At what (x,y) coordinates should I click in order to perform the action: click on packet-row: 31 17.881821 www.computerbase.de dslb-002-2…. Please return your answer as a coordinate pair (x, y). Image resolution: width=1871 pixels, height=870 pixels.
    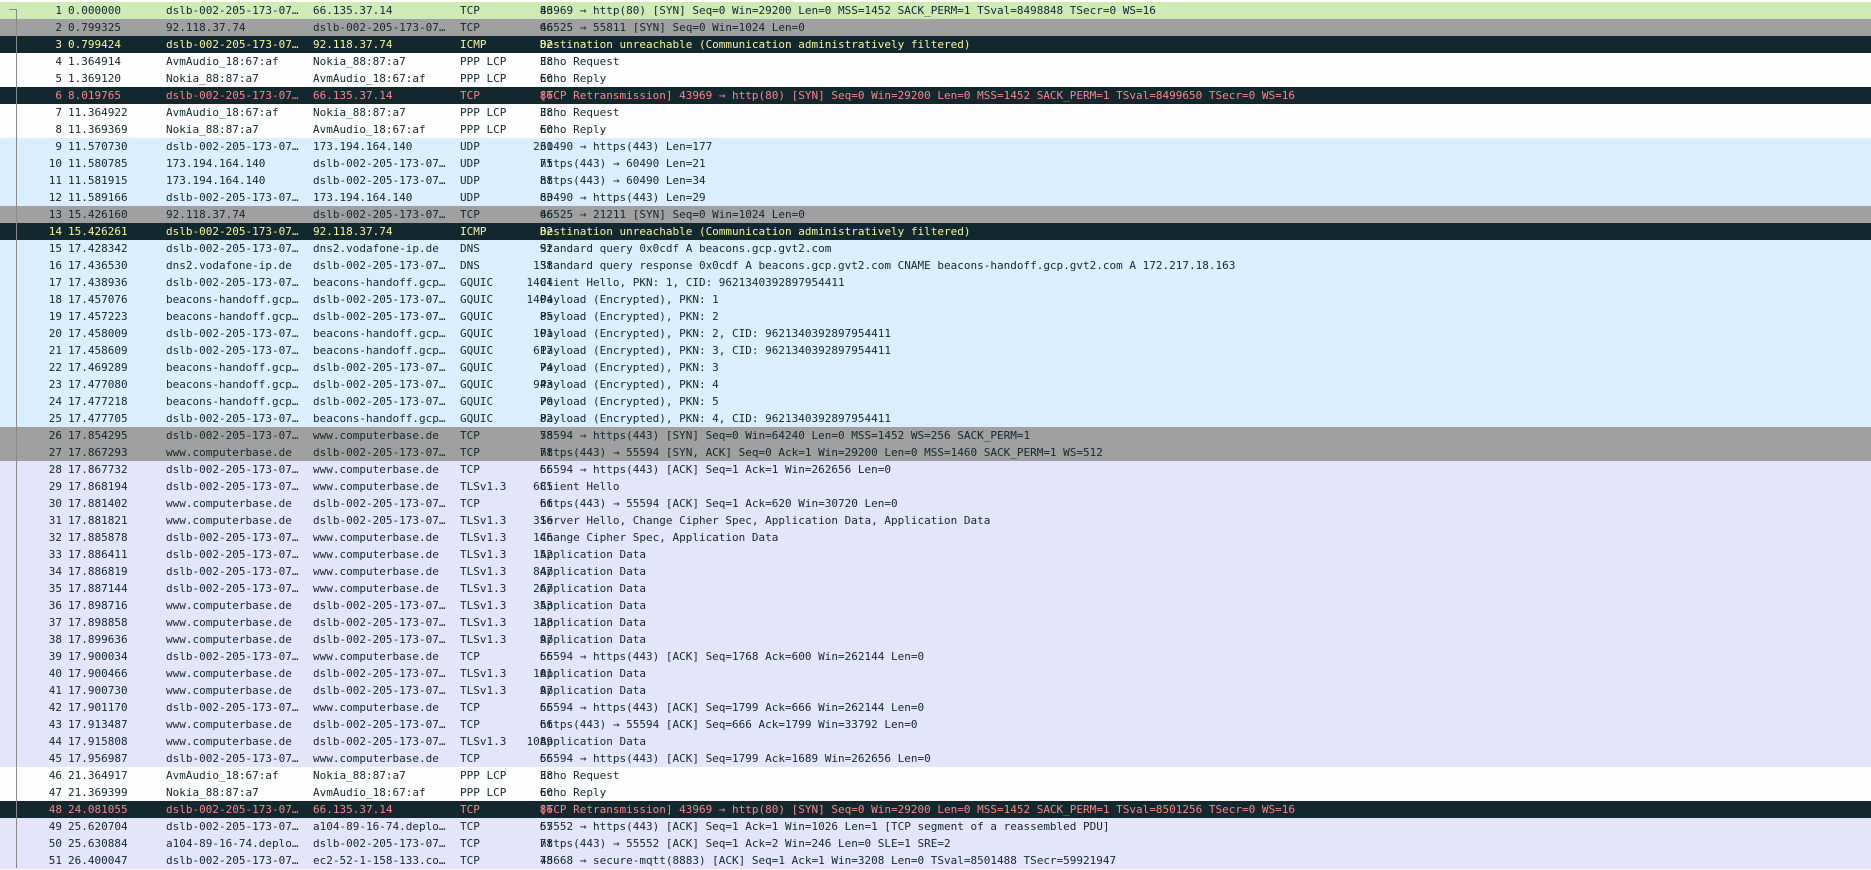
    Looking at the image, I should click on (935, 520).